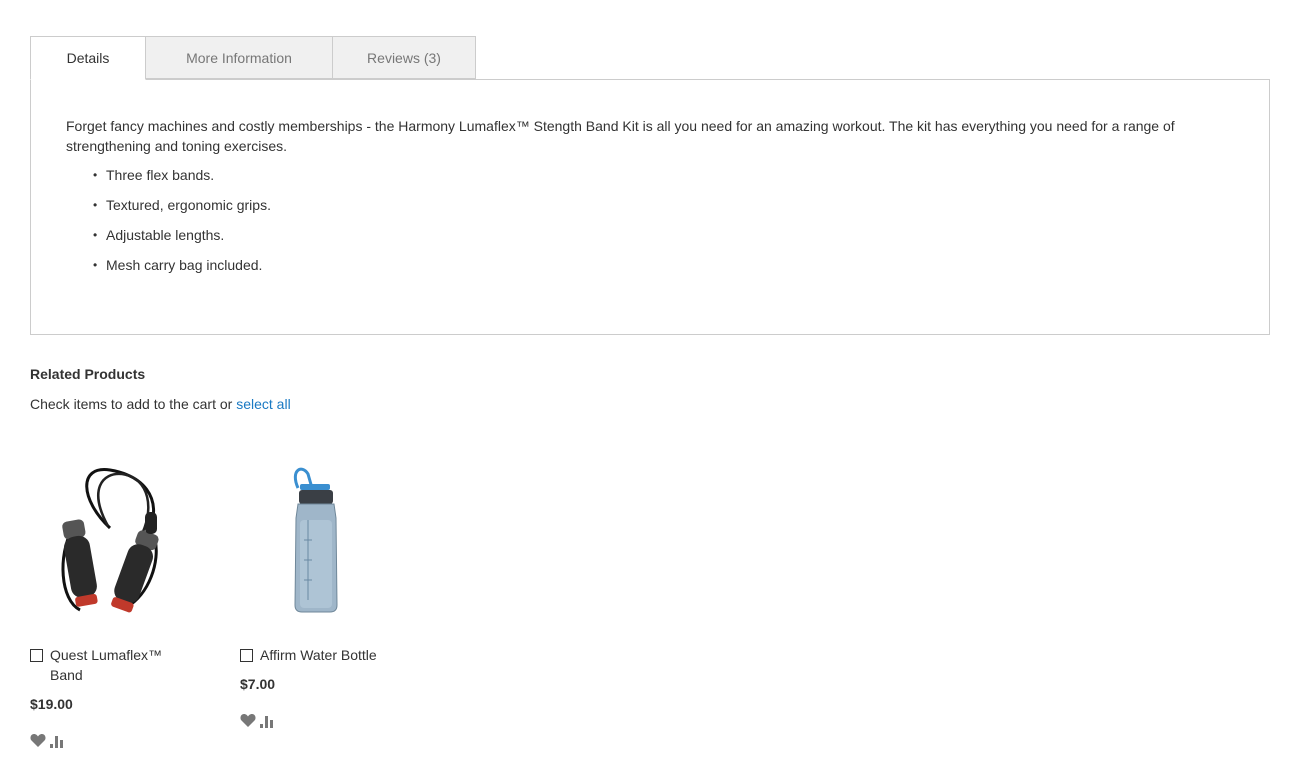 The image size is (1294, 775). I want to click on tab-details: Details, so click(88, 58).